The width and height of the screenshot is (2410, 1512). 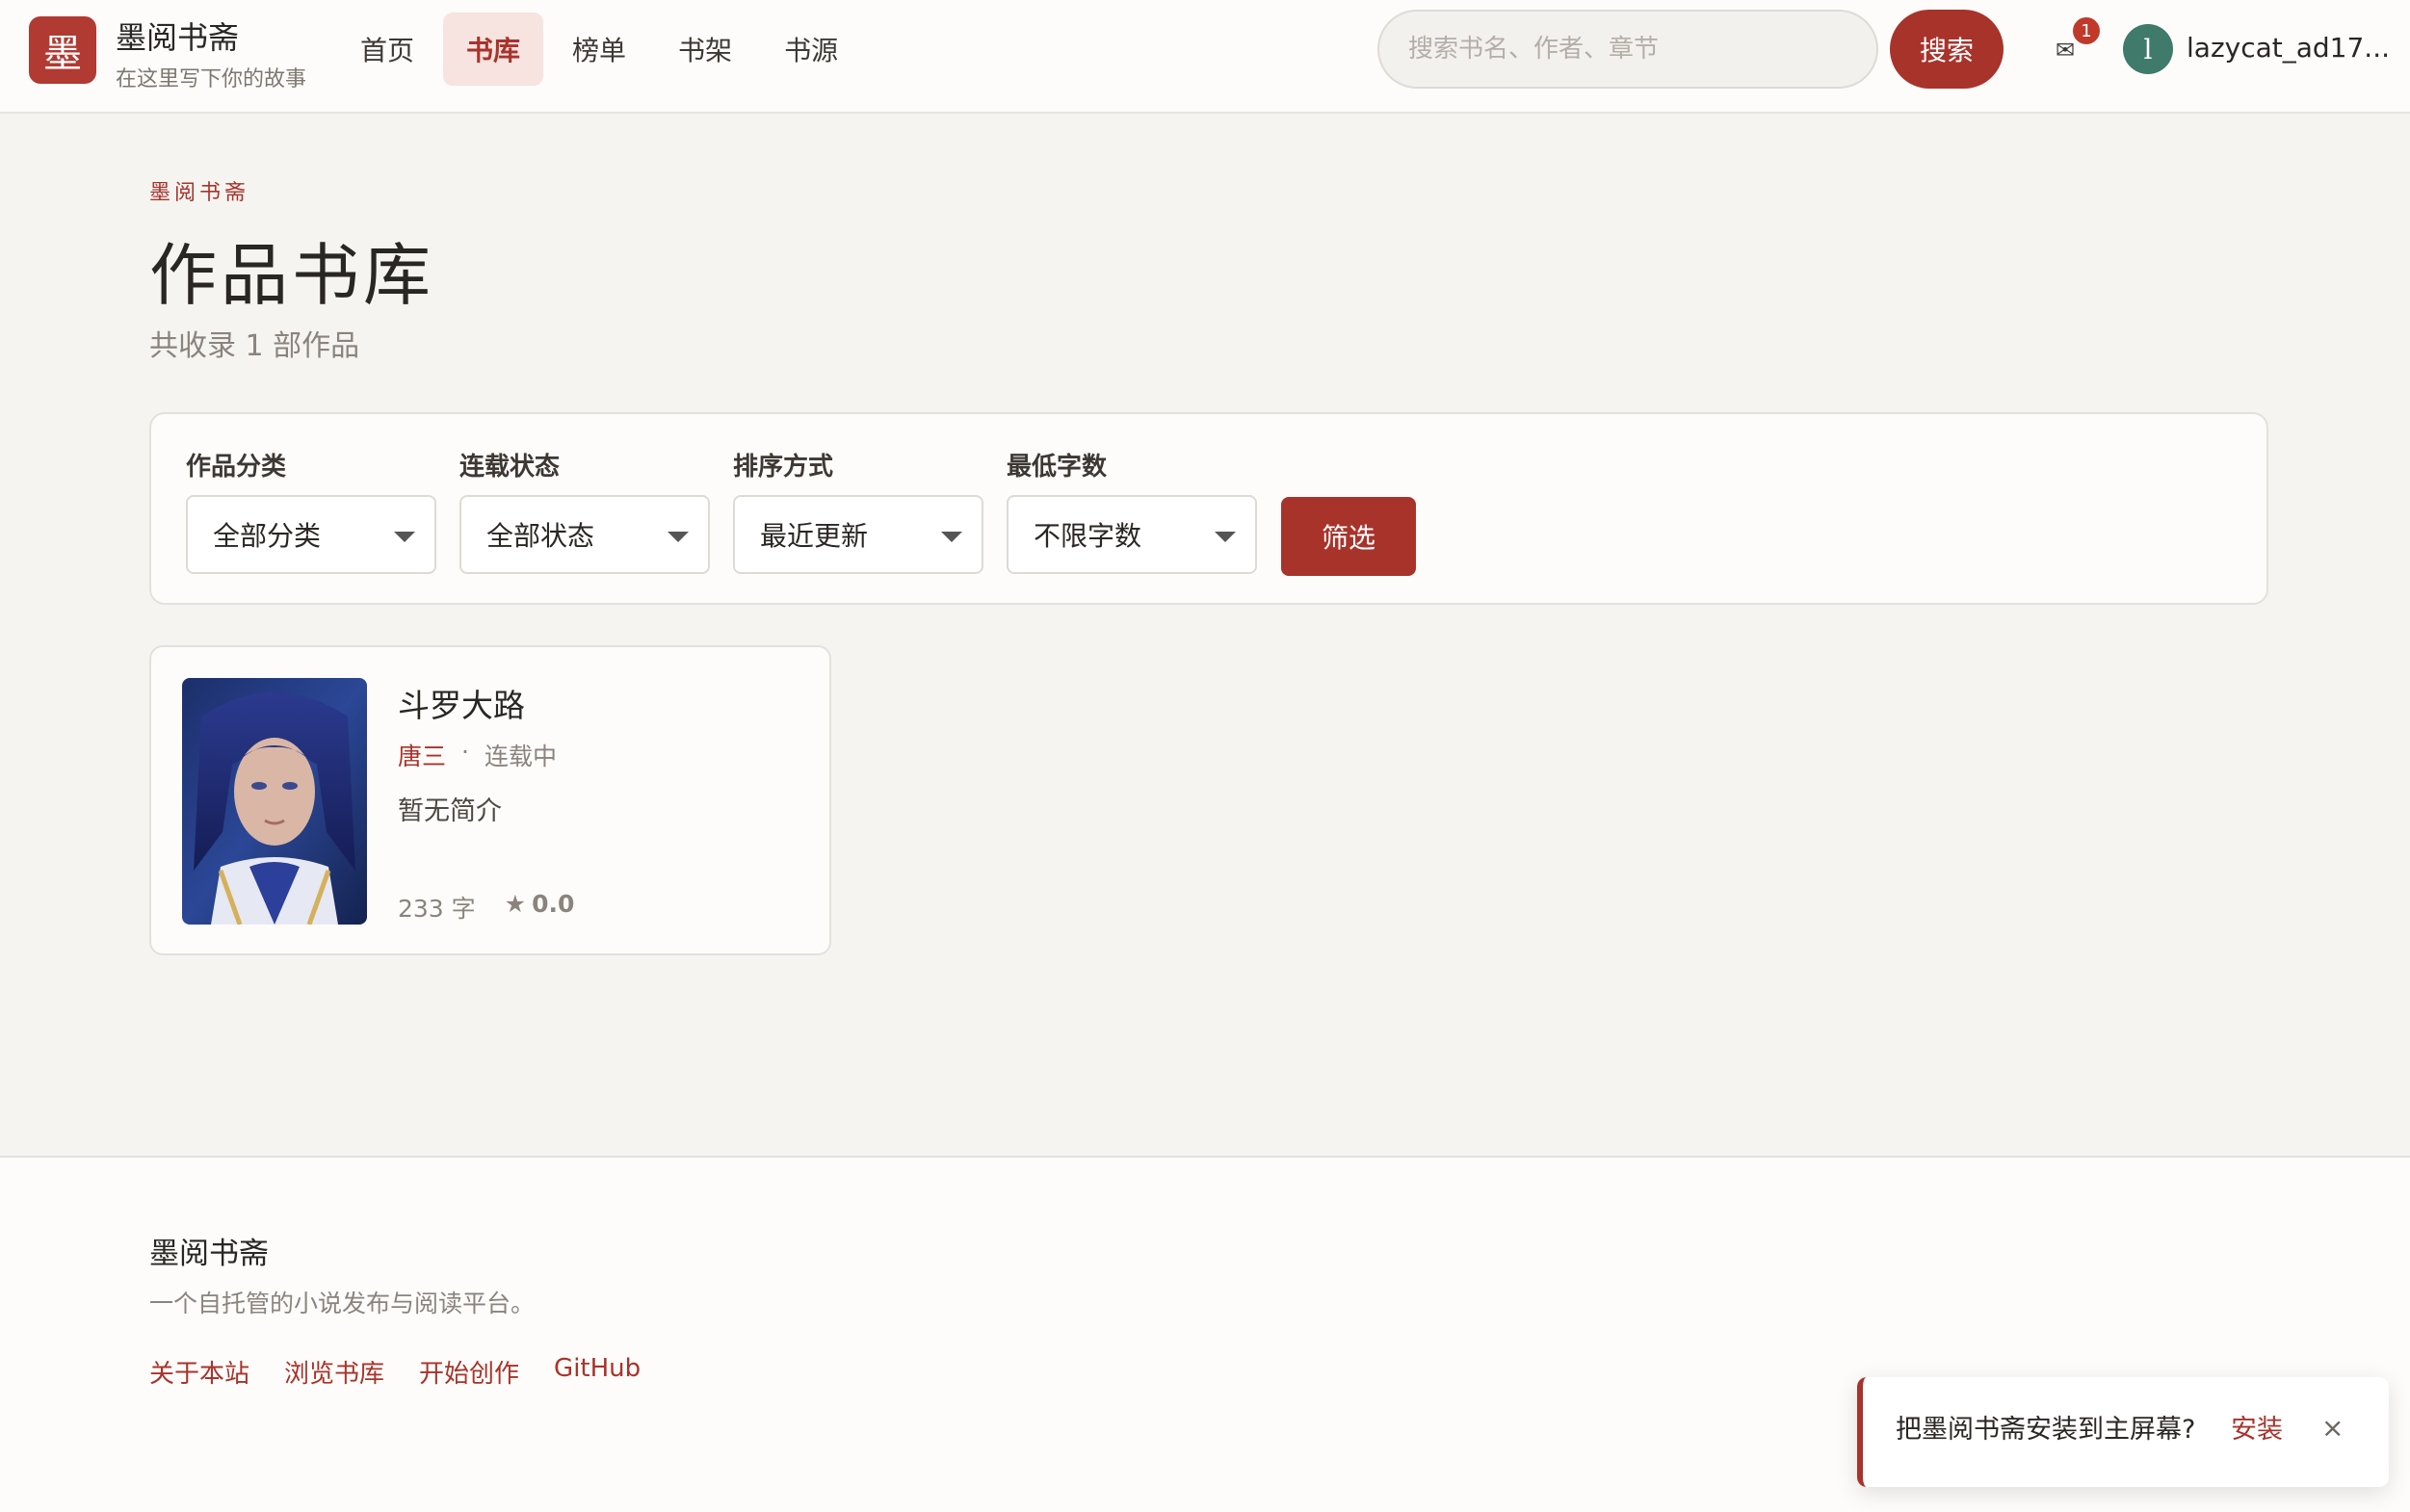 I want to click on sort-select: 最近更新, so click(x=858, y=534).